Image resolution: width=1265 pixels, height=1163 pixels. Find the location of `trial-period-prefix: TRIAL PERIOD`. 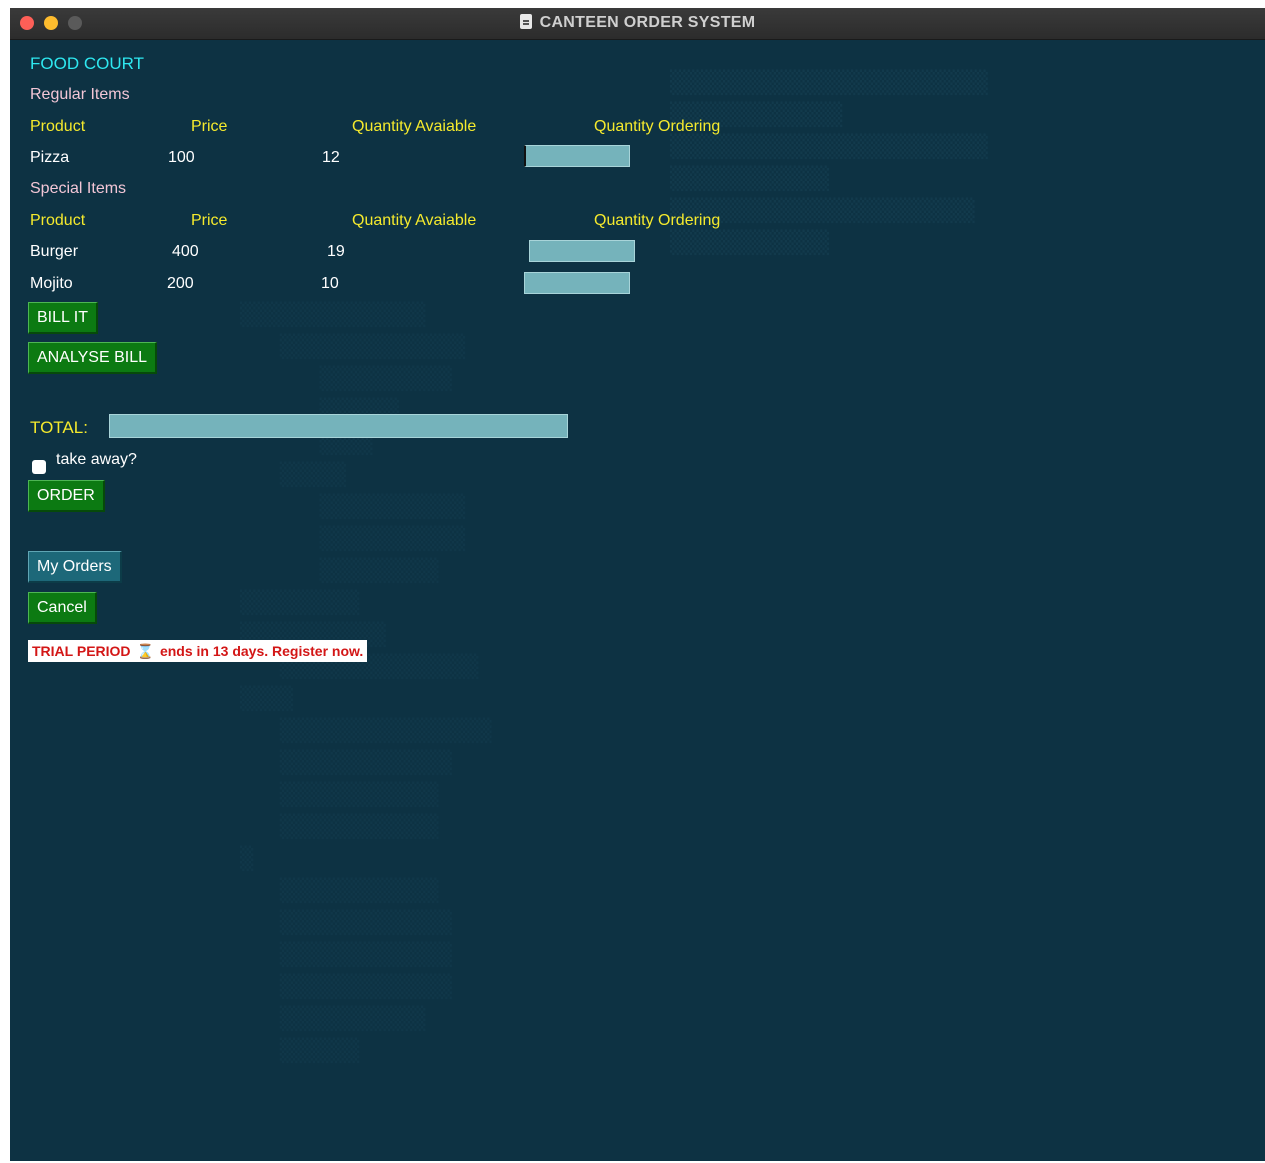

trial-period-prefix: TRIAL PERIOD is located at coordinates (81, 651).